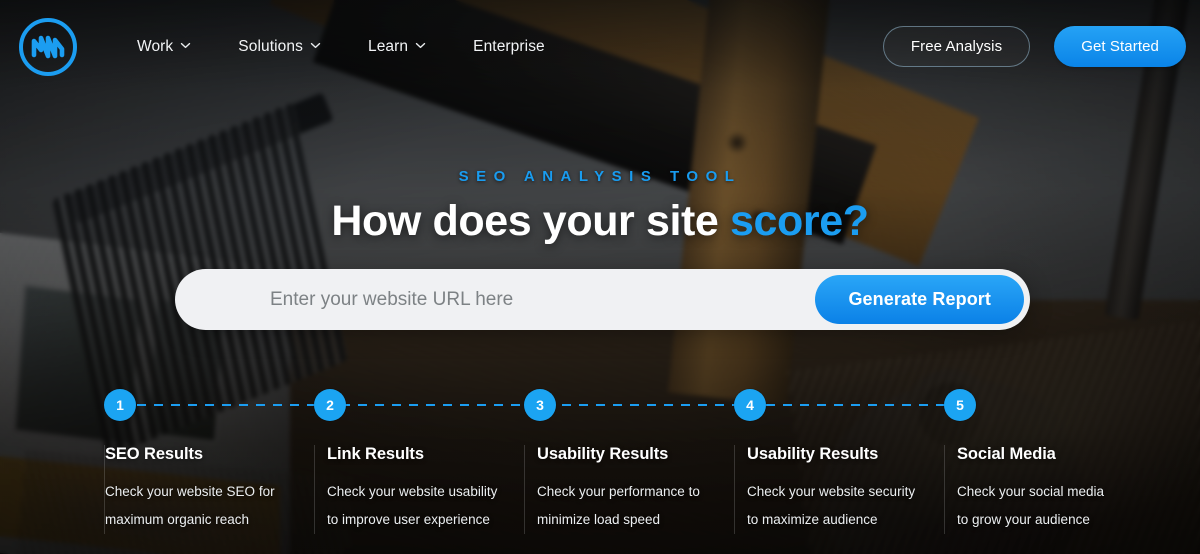 The height and width of the screenshot is (554, 1200). Describe the element at coordinates (52, 489) in the screenshot. I see `step-column-spacer` at that location.